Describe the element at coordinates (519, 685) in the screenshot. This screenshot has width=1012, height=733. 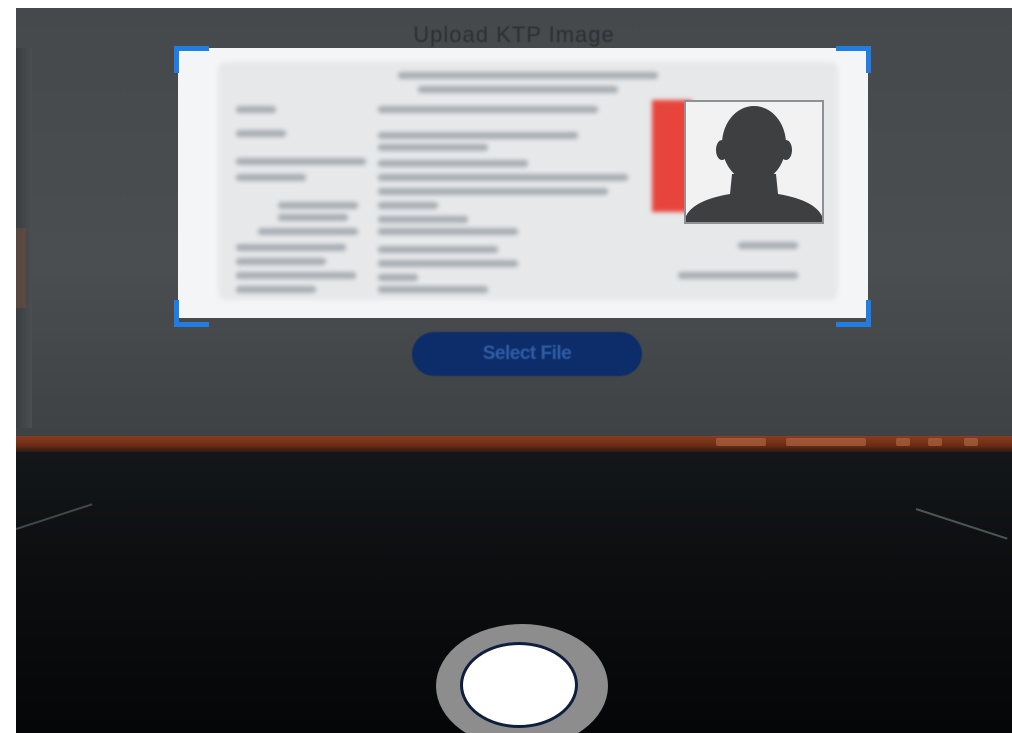
I see `shutter-button` at that location.